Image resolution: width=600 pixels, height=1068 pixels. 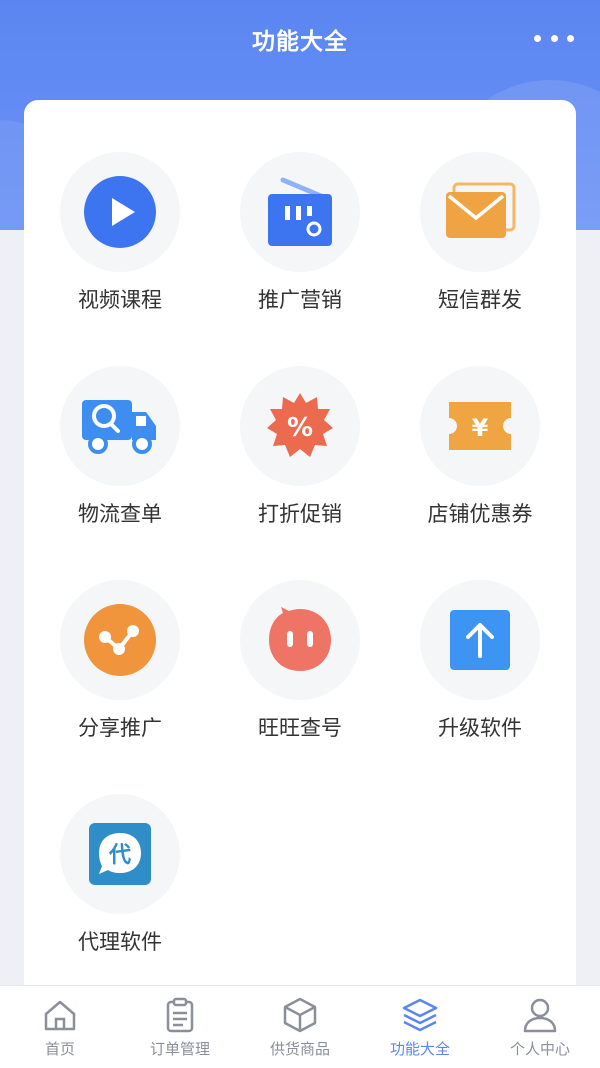 I want to click on feature-share-promotion: 分享推广, so click(x=120, y=634).